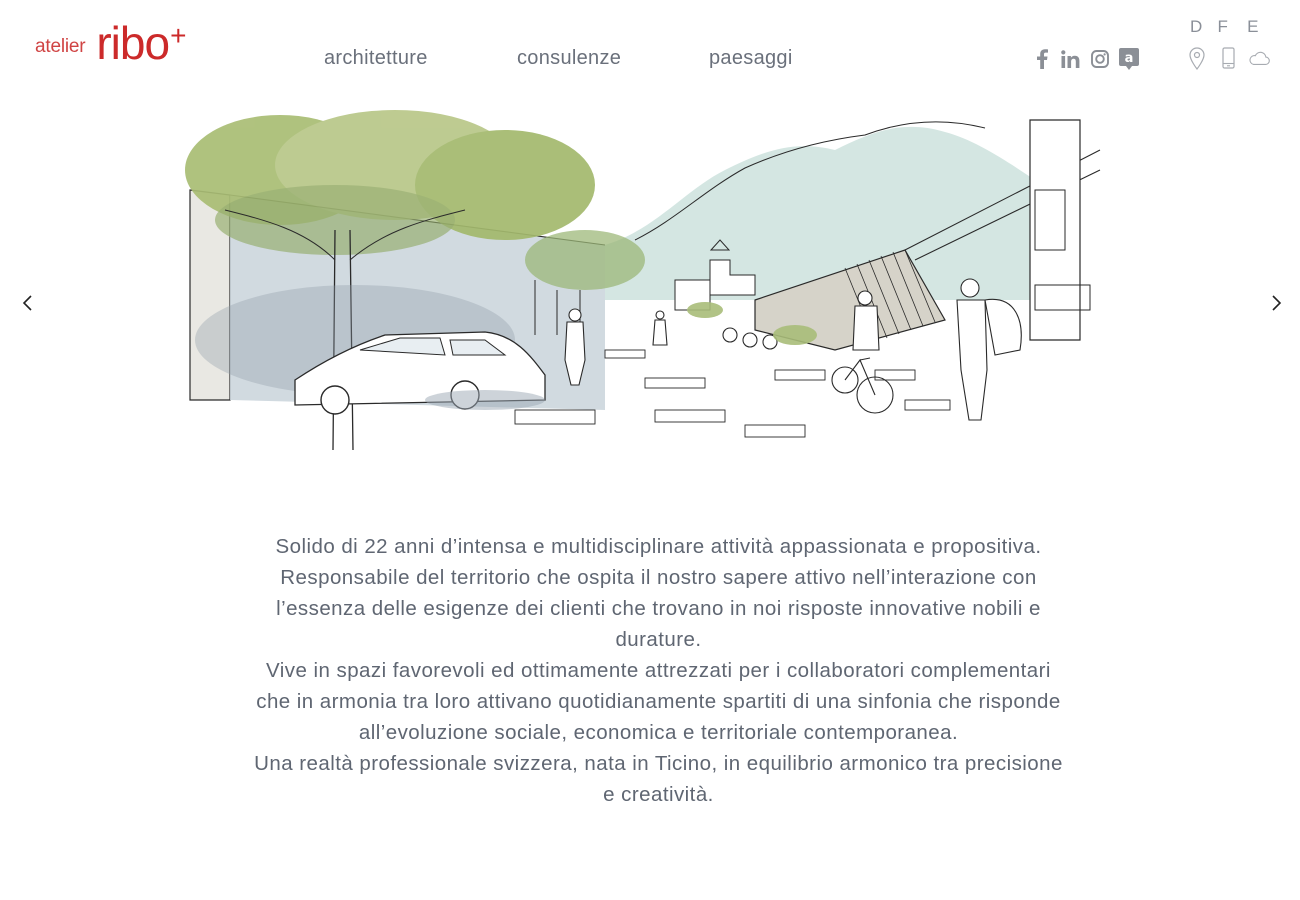 This screenshot has width=1300, height=900. What do you see at coordinates (376, 58) in the screenshot?
I see `nav-item-architetture: architetture` at bounding box center [376, 58].